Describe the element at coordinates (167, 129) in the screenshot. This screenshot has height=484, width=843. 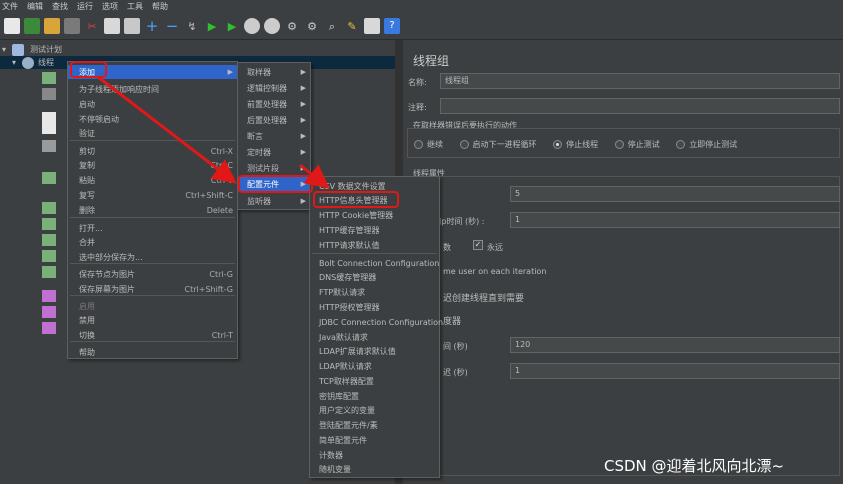
I see `arrow-to-config` at that location.